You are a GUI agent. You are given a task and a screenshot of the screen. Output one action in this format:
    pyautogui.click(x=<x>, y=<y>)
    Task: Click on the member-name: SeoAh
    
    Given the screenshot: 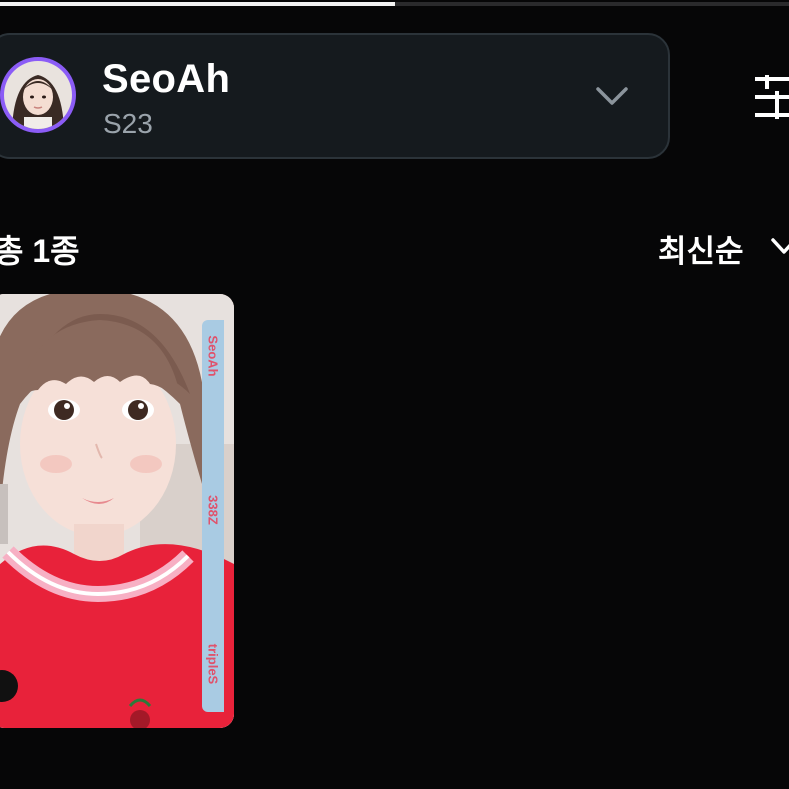 What is the action you would take?
    pyautogui.click(x=166, y=79)
    